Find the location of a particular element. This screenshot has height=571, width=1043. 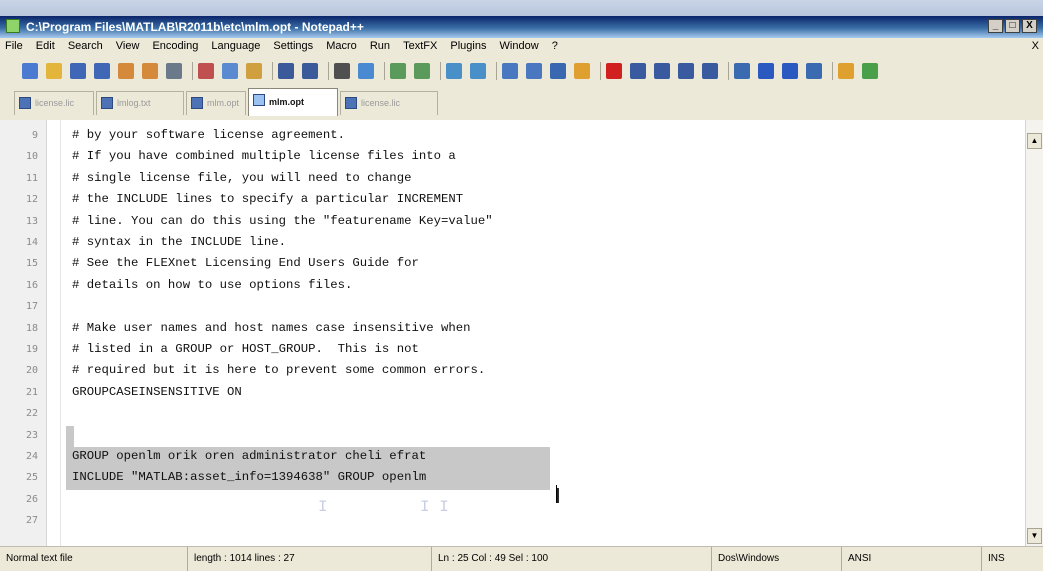

indent-guide-icon is located at coordinates (558, 71).